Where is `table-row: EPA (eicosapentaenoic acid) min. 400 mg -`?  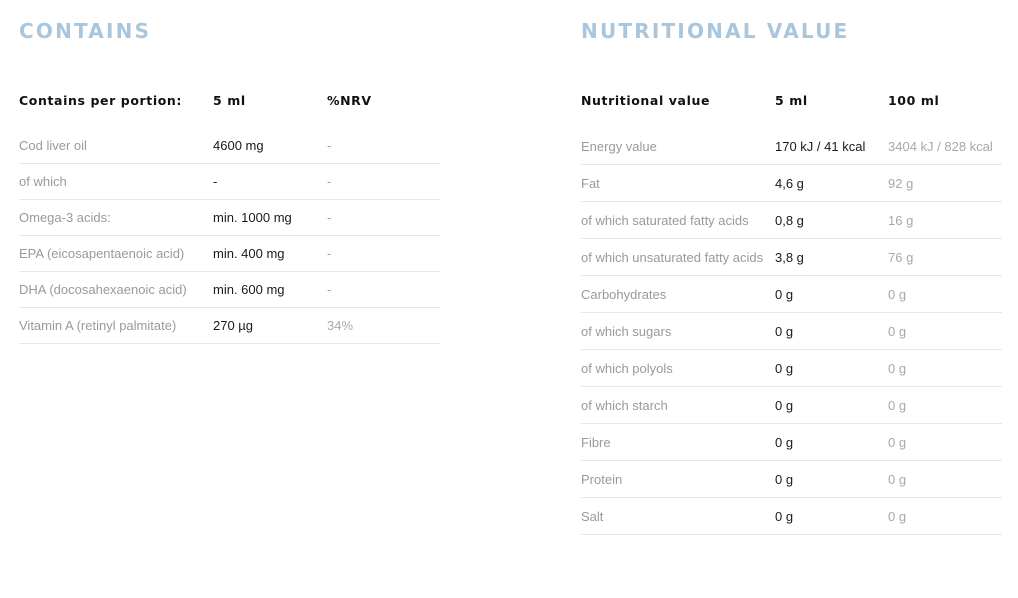 table-row: EPA (eicosapentaenoic acid) min. 400 mg - is located at coordinates (229, 253).